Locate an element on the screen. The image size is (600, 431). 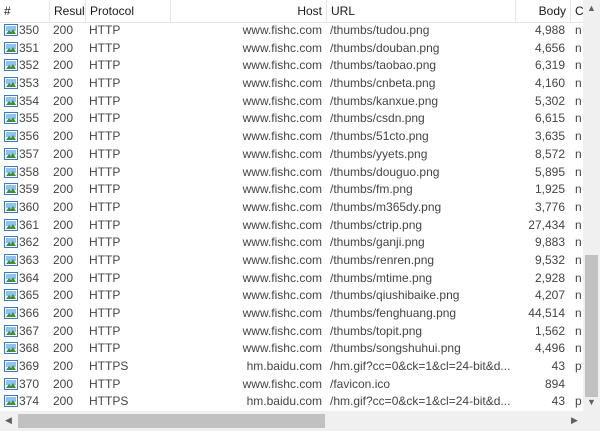
cell-number: 368 is located at coordinates (26, 349).